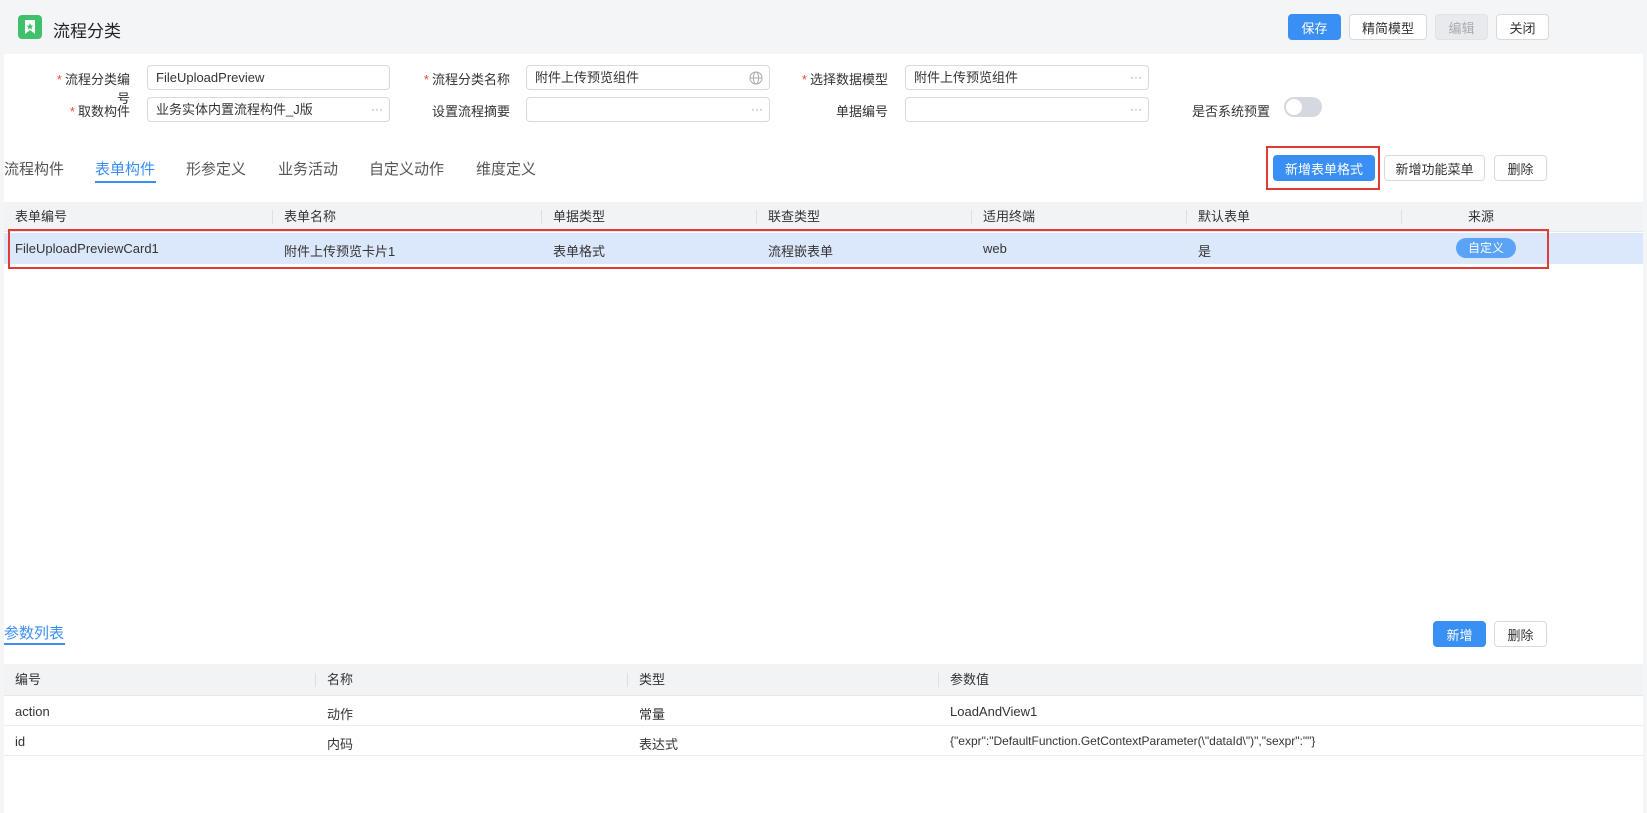 The height and width of the screenshot is (813, 1647). I want to click on fetch-component-label: * 取数构件, so click(99, 111).